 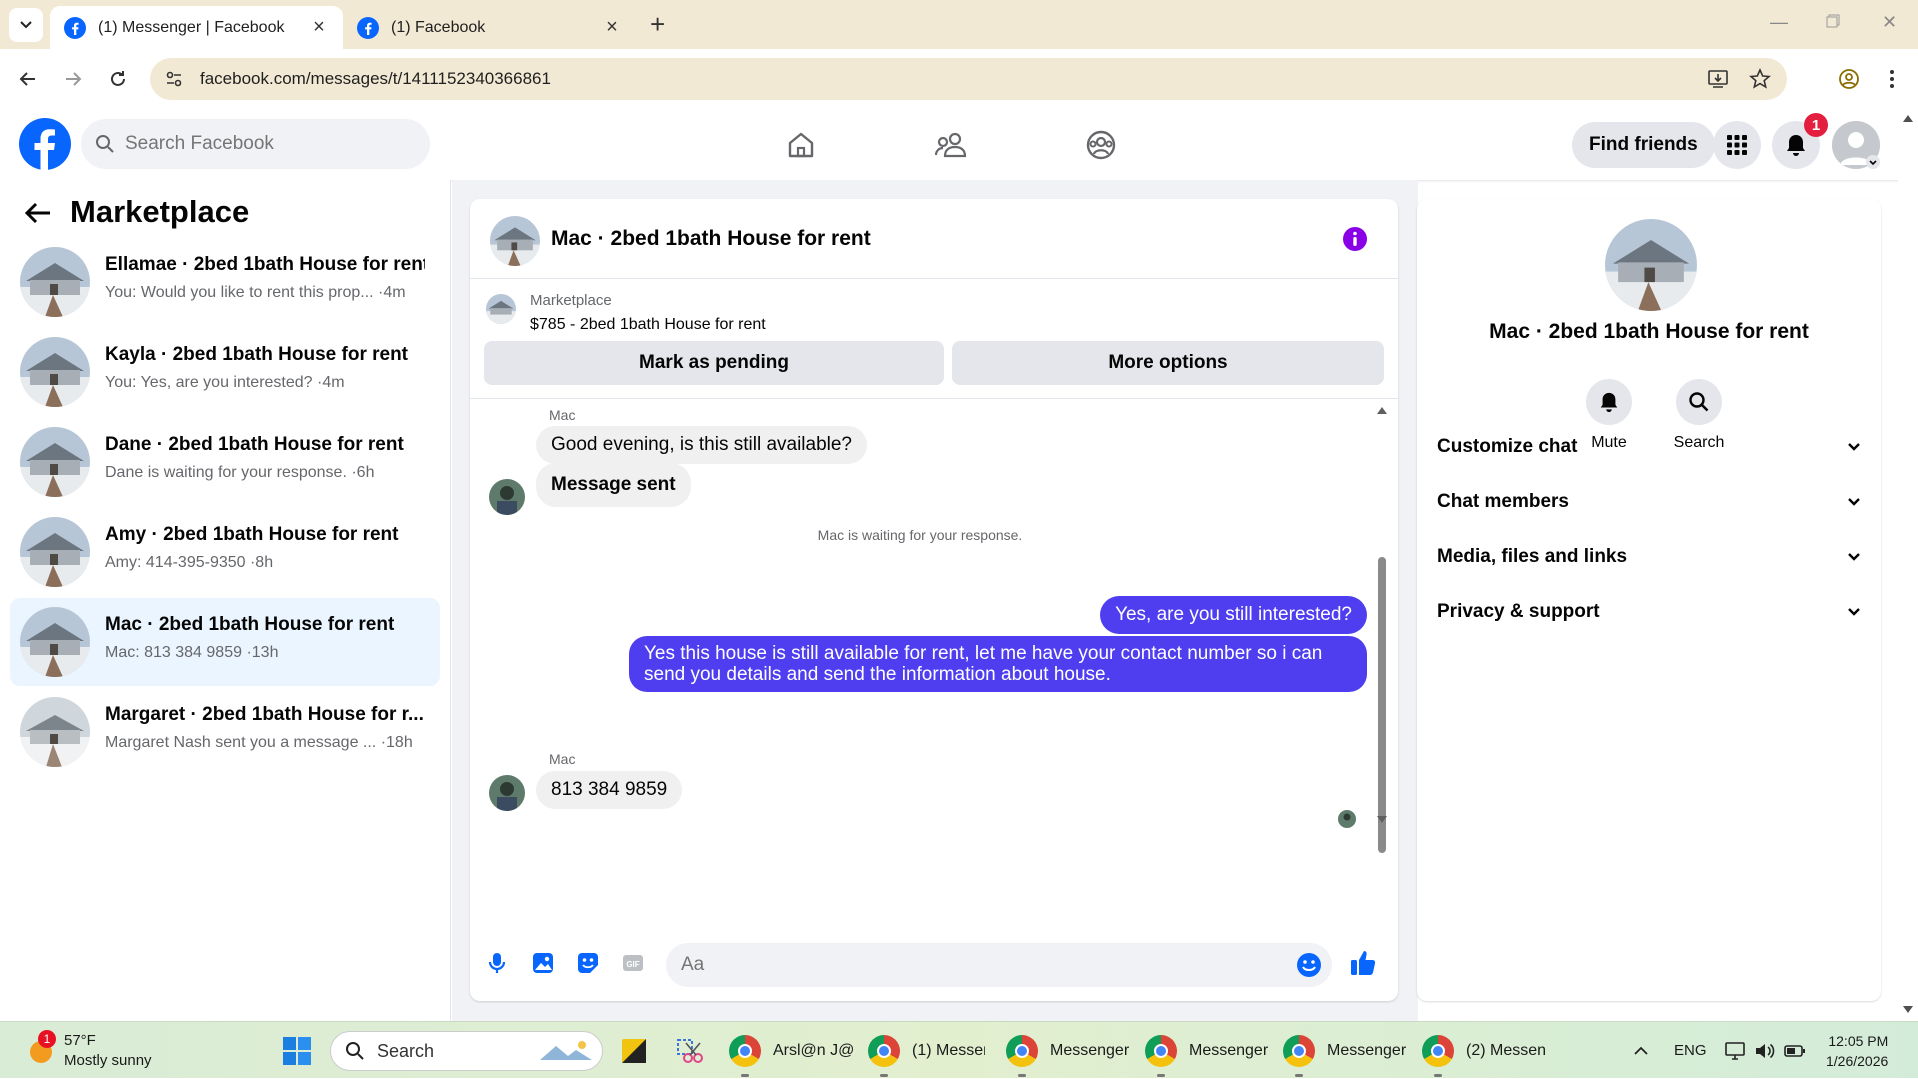 I want to click on facebook-search-box, so click(x=255, y=144).